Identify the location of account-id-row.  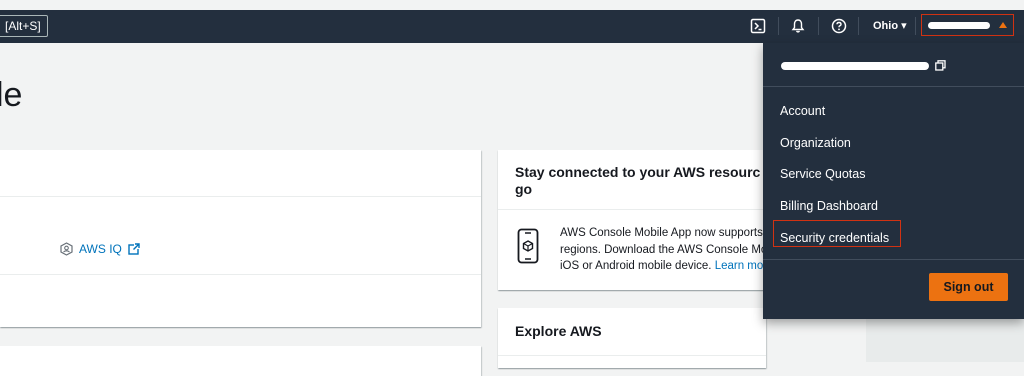
(863, 65).